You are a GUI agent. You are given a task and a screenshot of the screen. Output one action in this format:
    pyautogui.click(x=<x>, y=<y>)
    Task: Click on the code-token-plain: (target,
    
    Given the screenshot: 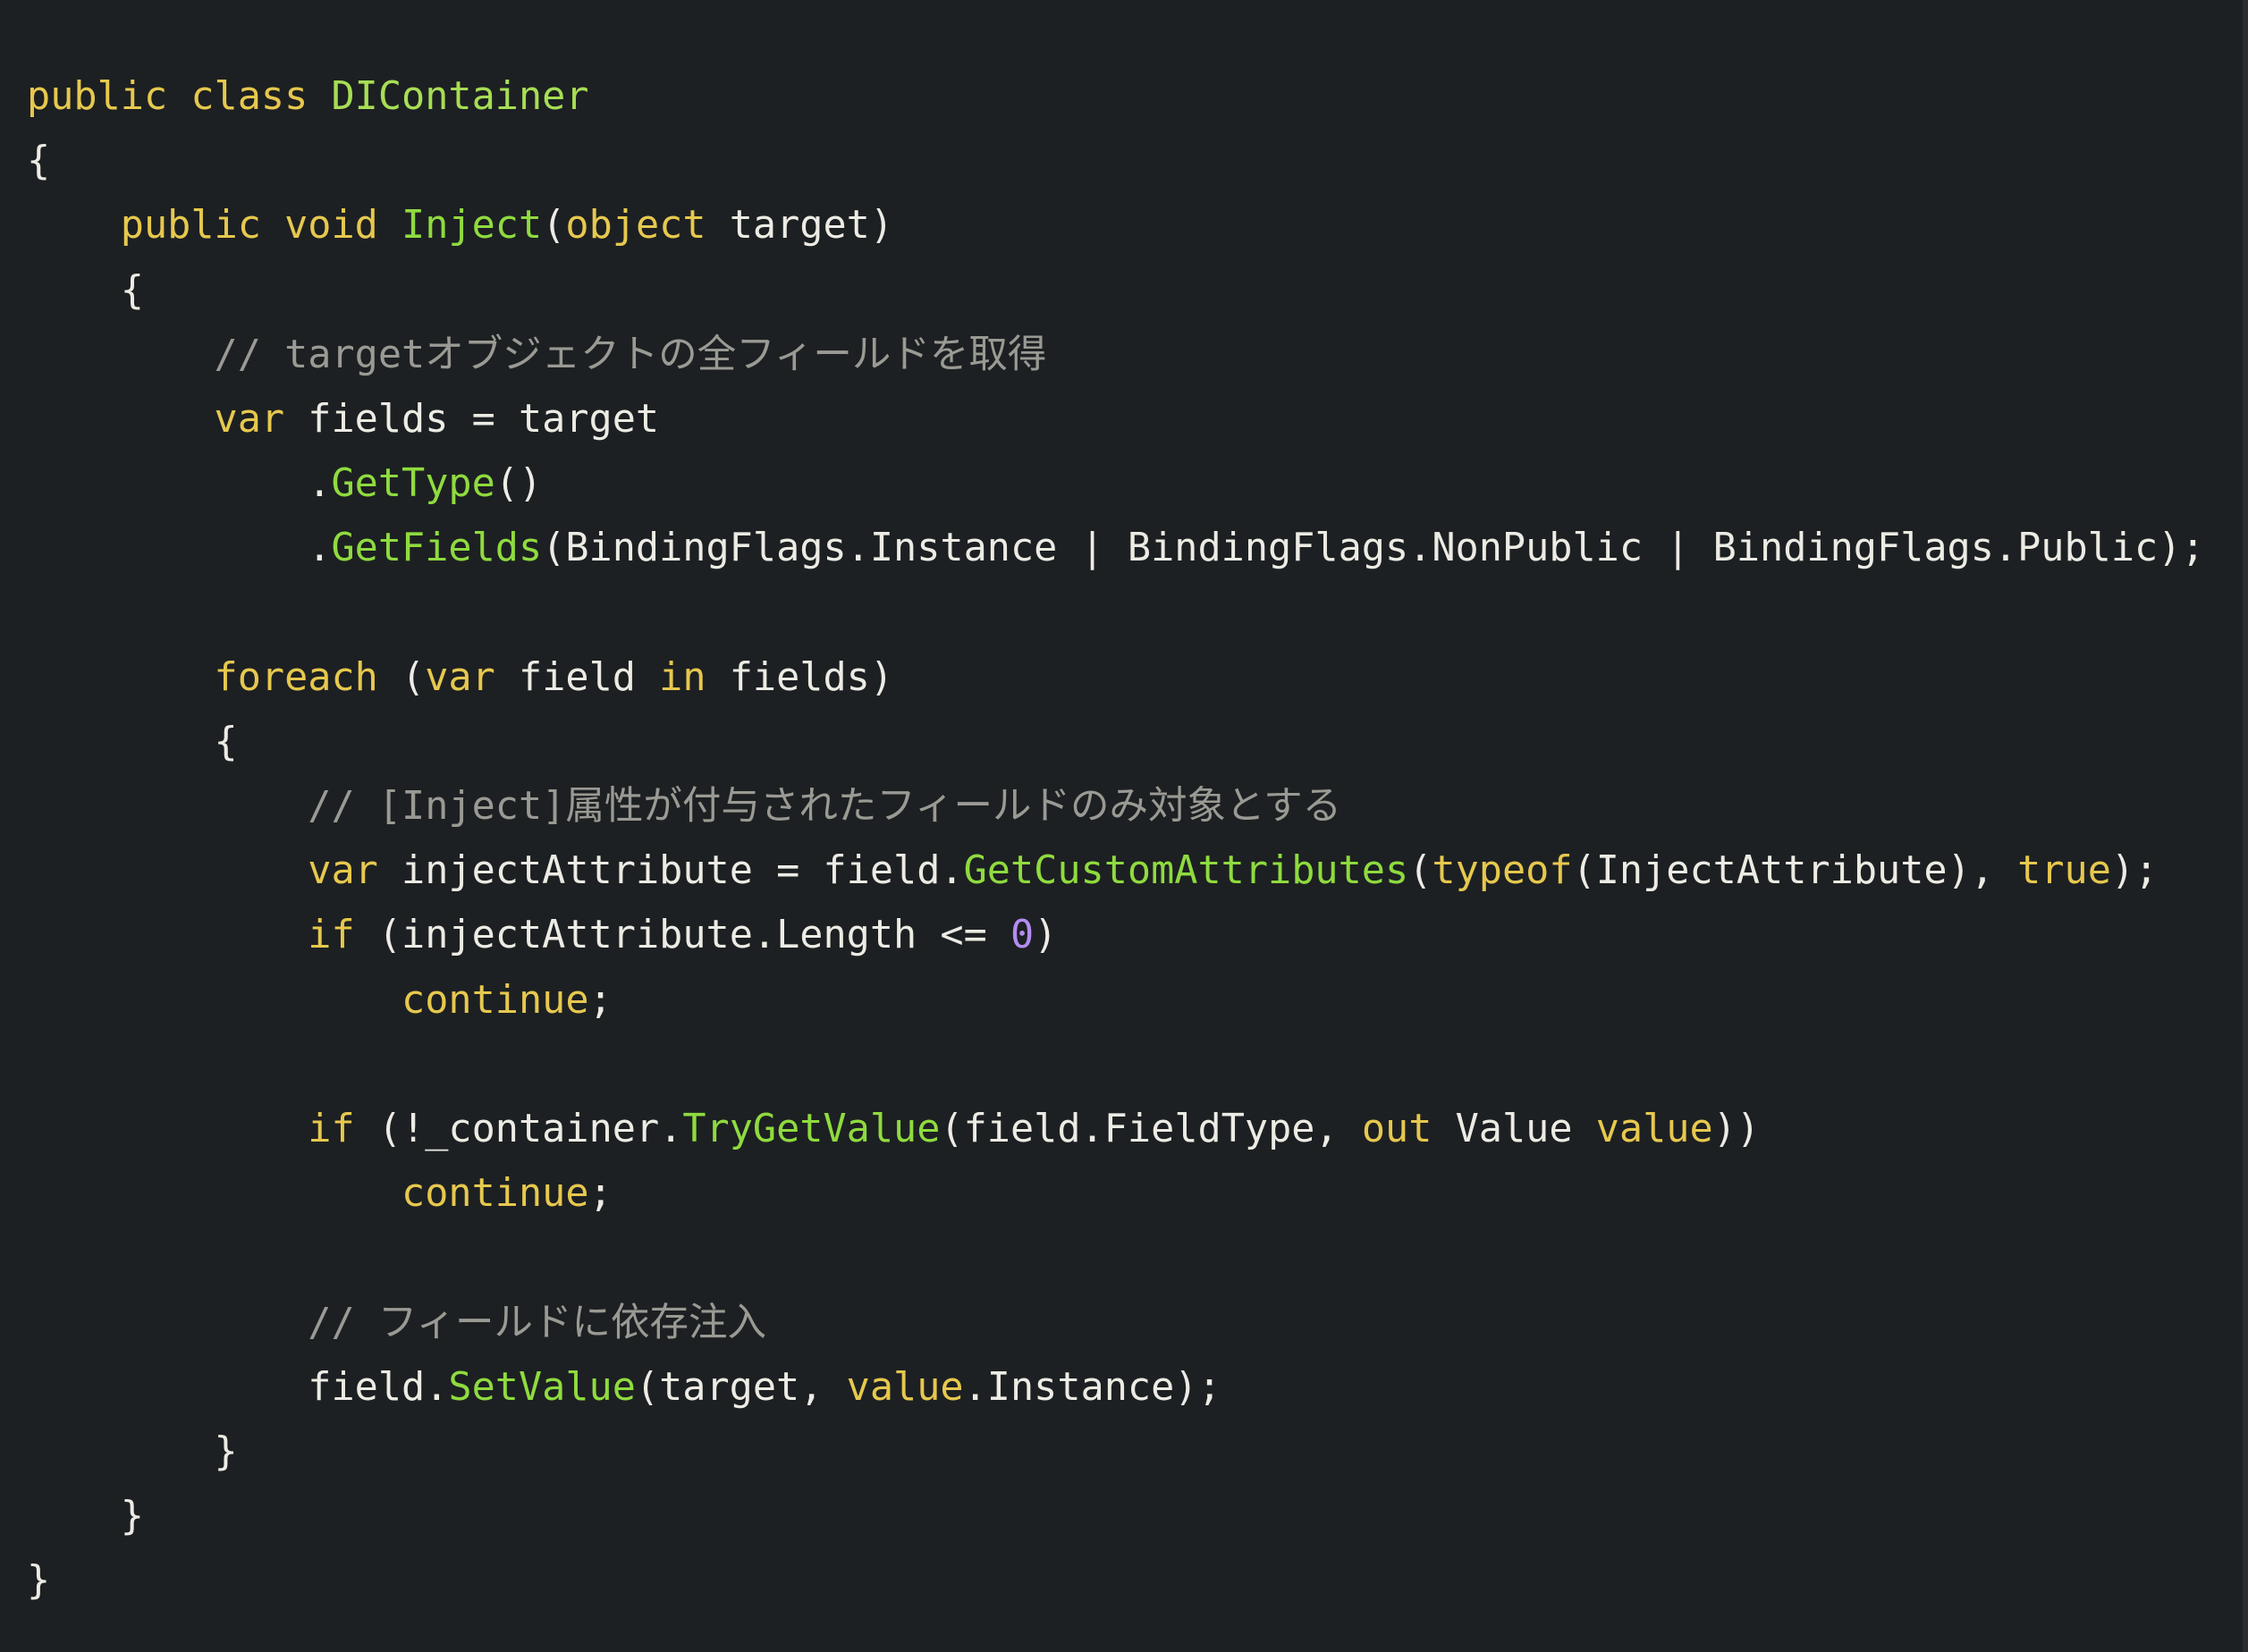 What is the action you would take?
    pyautogui.click(x=741, y=1387)
    